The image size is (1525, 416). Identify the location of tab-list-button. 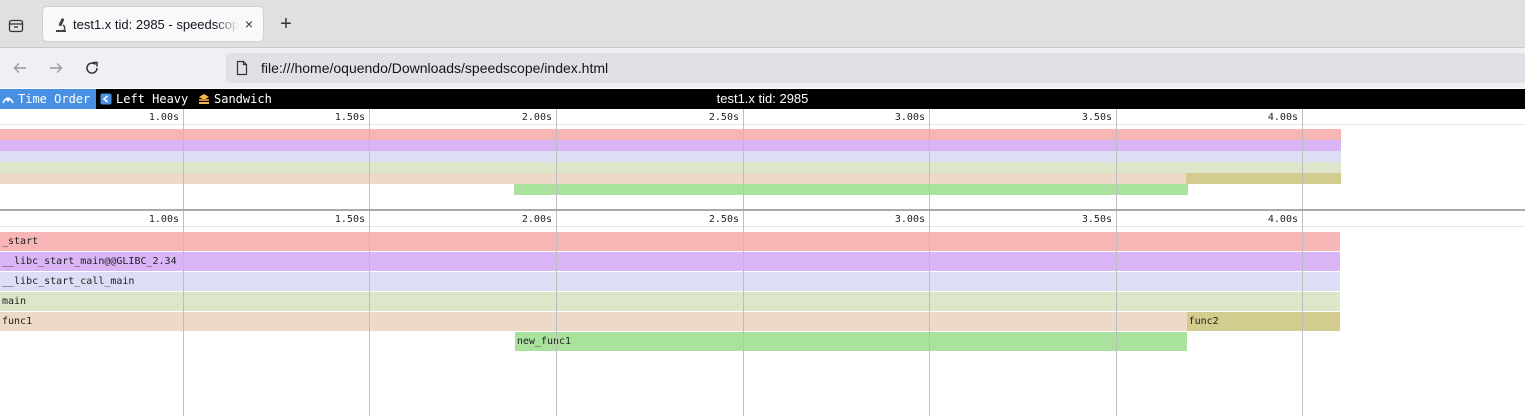
(16, 25).